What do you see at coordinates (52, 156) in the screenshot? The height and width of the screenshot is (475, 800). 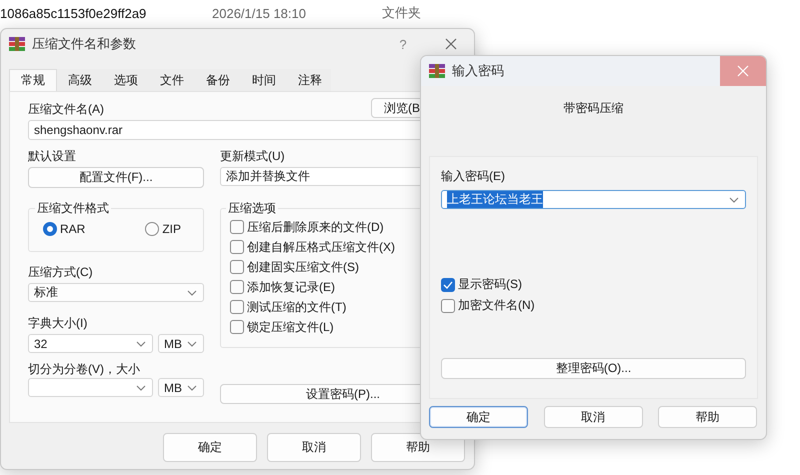 I see `field-label: 默认设置` at bounding box center [52, 156].